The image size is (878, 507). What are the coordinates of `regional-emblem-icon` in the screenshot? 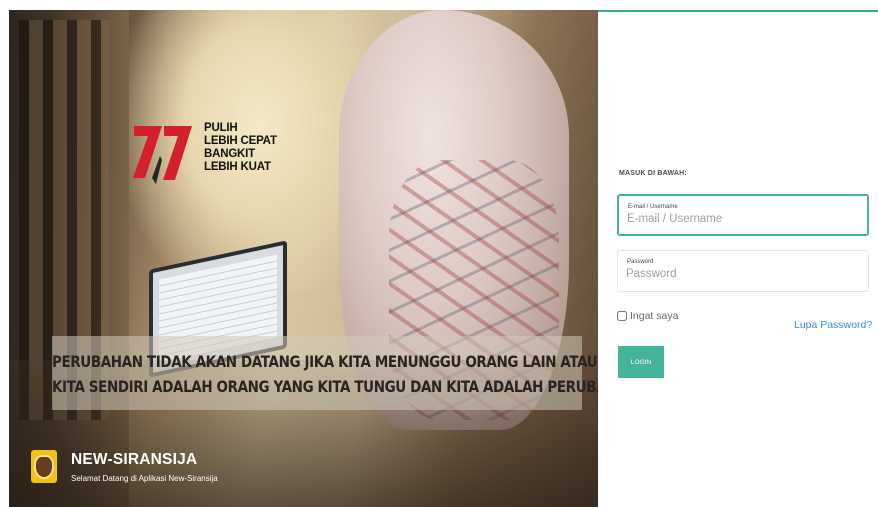 It's located at (44, 466).